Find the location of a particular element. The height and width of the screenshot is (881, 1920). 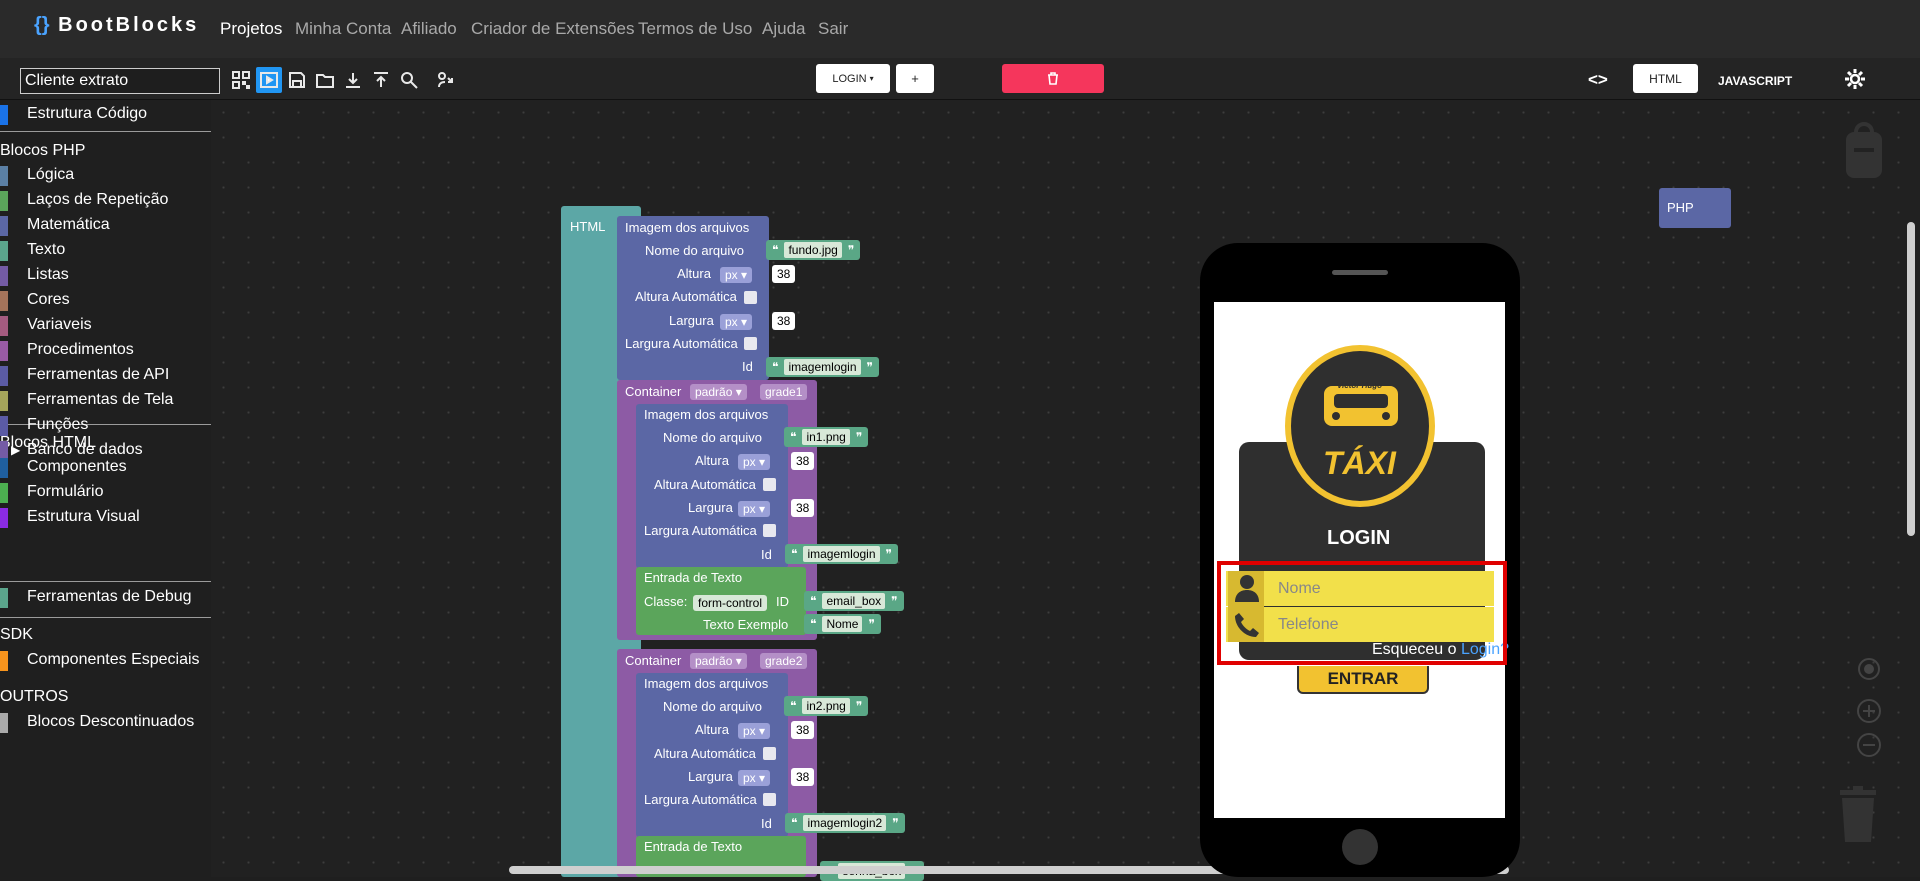

section-title-sdk: SDK is located at coordinates (16, 634).